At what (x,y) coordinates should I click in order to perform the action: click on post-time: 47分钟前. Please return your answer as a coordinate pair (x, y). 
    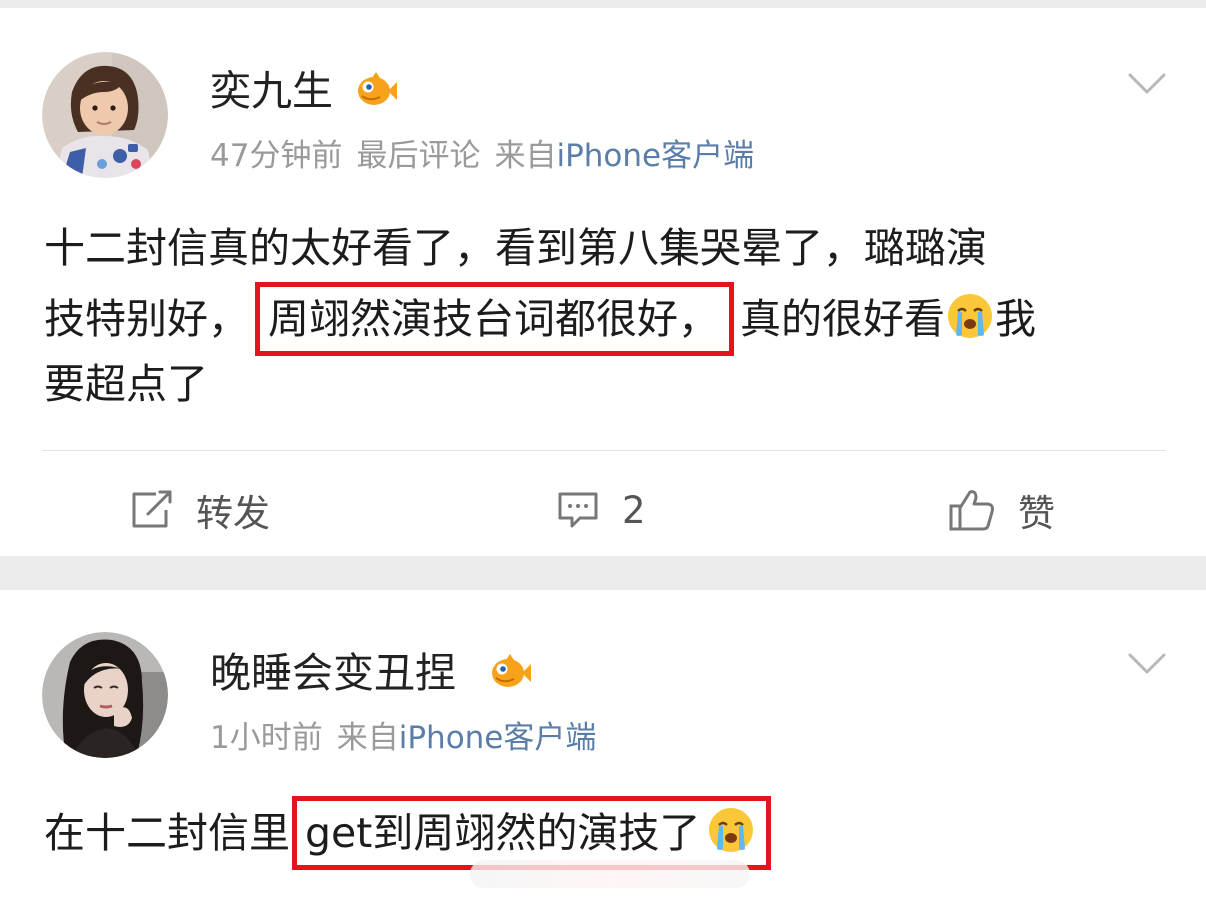
    Looking at the image, I should click on (276, 156).